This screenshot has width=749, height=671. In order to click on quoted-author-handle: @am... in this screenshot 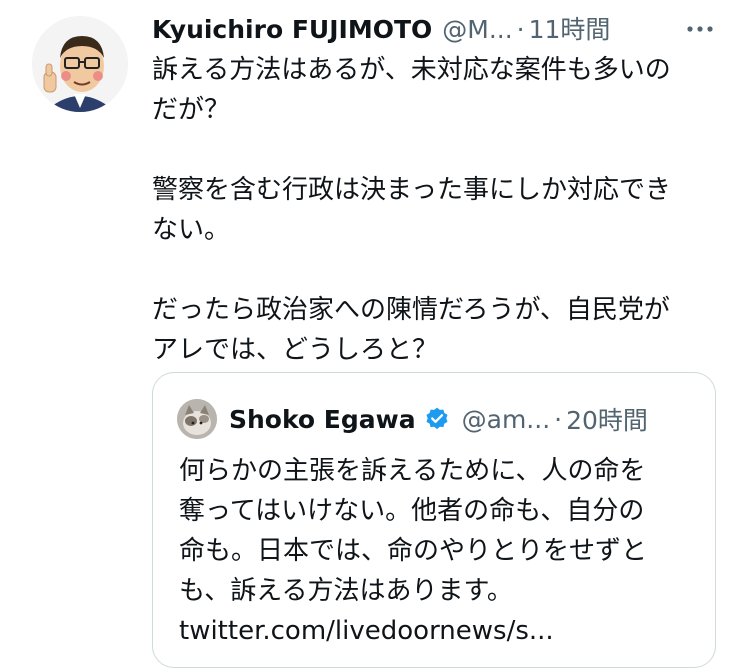, I will do `click(506, 419)`.